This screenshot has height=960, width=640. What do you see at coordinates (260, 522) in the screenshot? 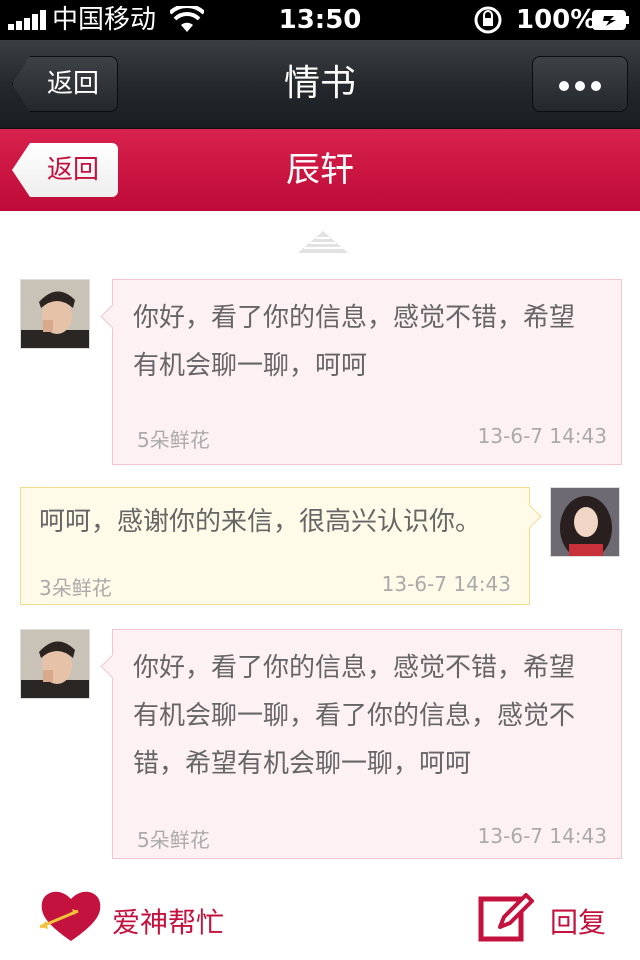
I see `message-text-line: 呵呵，感谢你的来信，很高兴认识你。` at bounding box center [260, 522].